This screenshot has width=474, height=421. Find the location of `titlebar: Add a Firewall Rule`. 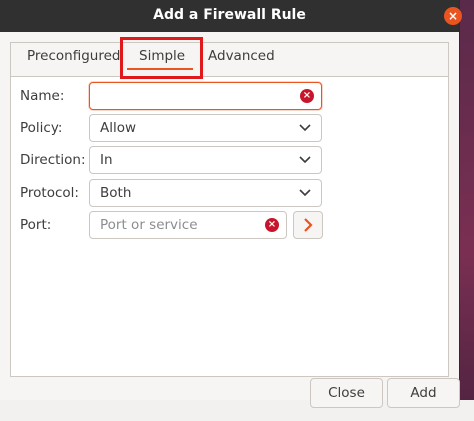

titlebar: Add a Firewall Rule is located at coordinates (229, 16).